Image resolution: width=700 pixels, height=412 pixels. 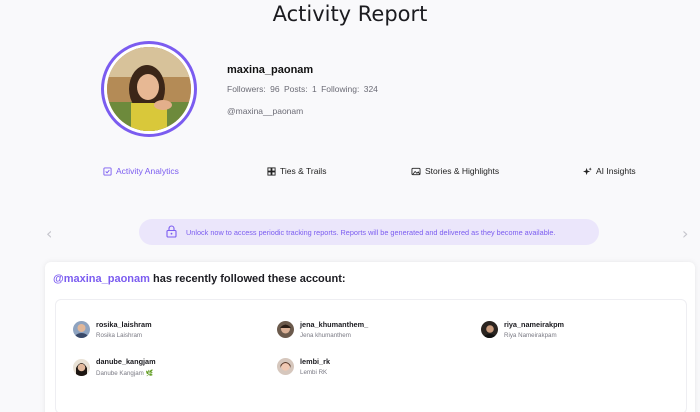 What do you see at coordinates (534, 324) in the screenshot?
I see `account-username: riya_nameirakpm` at bounding box center [534, 324].